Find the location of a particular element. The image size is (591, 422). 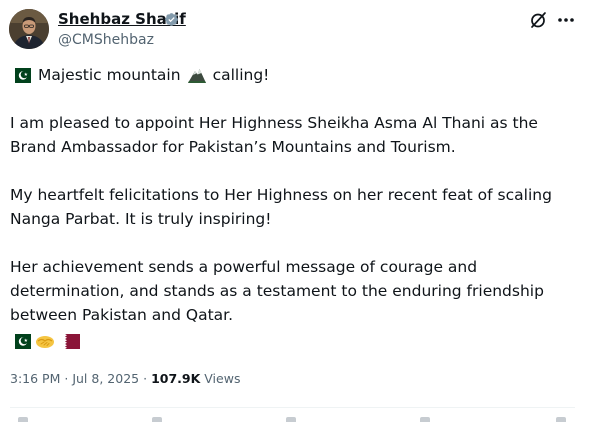

share-button is located at coordinates (561, 419).